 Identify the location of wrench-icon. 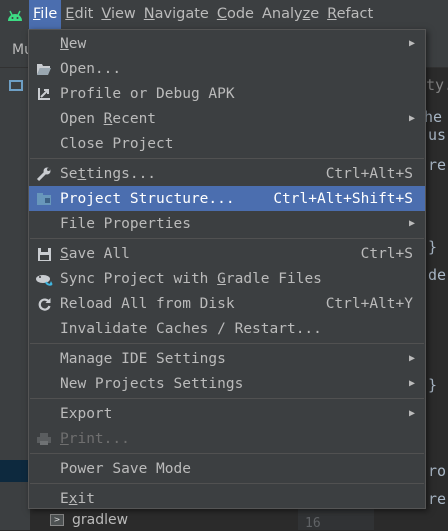
(44, 174).